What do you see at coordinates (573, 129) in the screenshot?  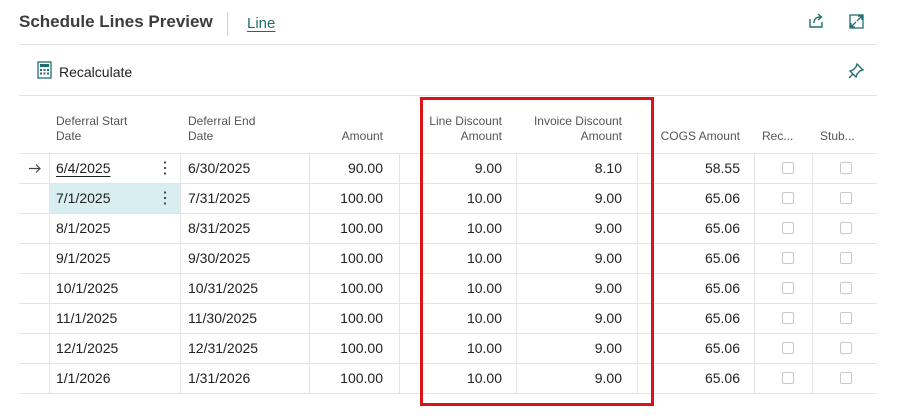 I see `col-header-invoice-discount: Invoice Discount Amount` at bounding box center [573, 129].